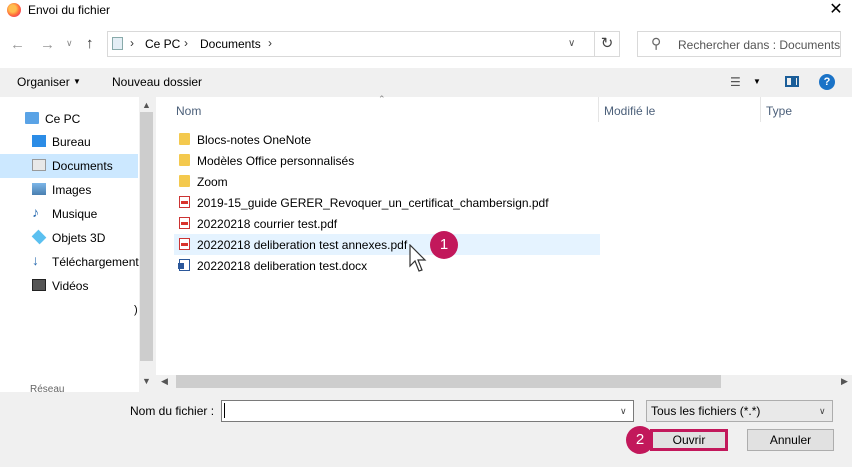  What do you see at coordinates (90, 43) in the screenshot?
I see `up-arrow-icon: ↑` at bounding box center [90, 43].